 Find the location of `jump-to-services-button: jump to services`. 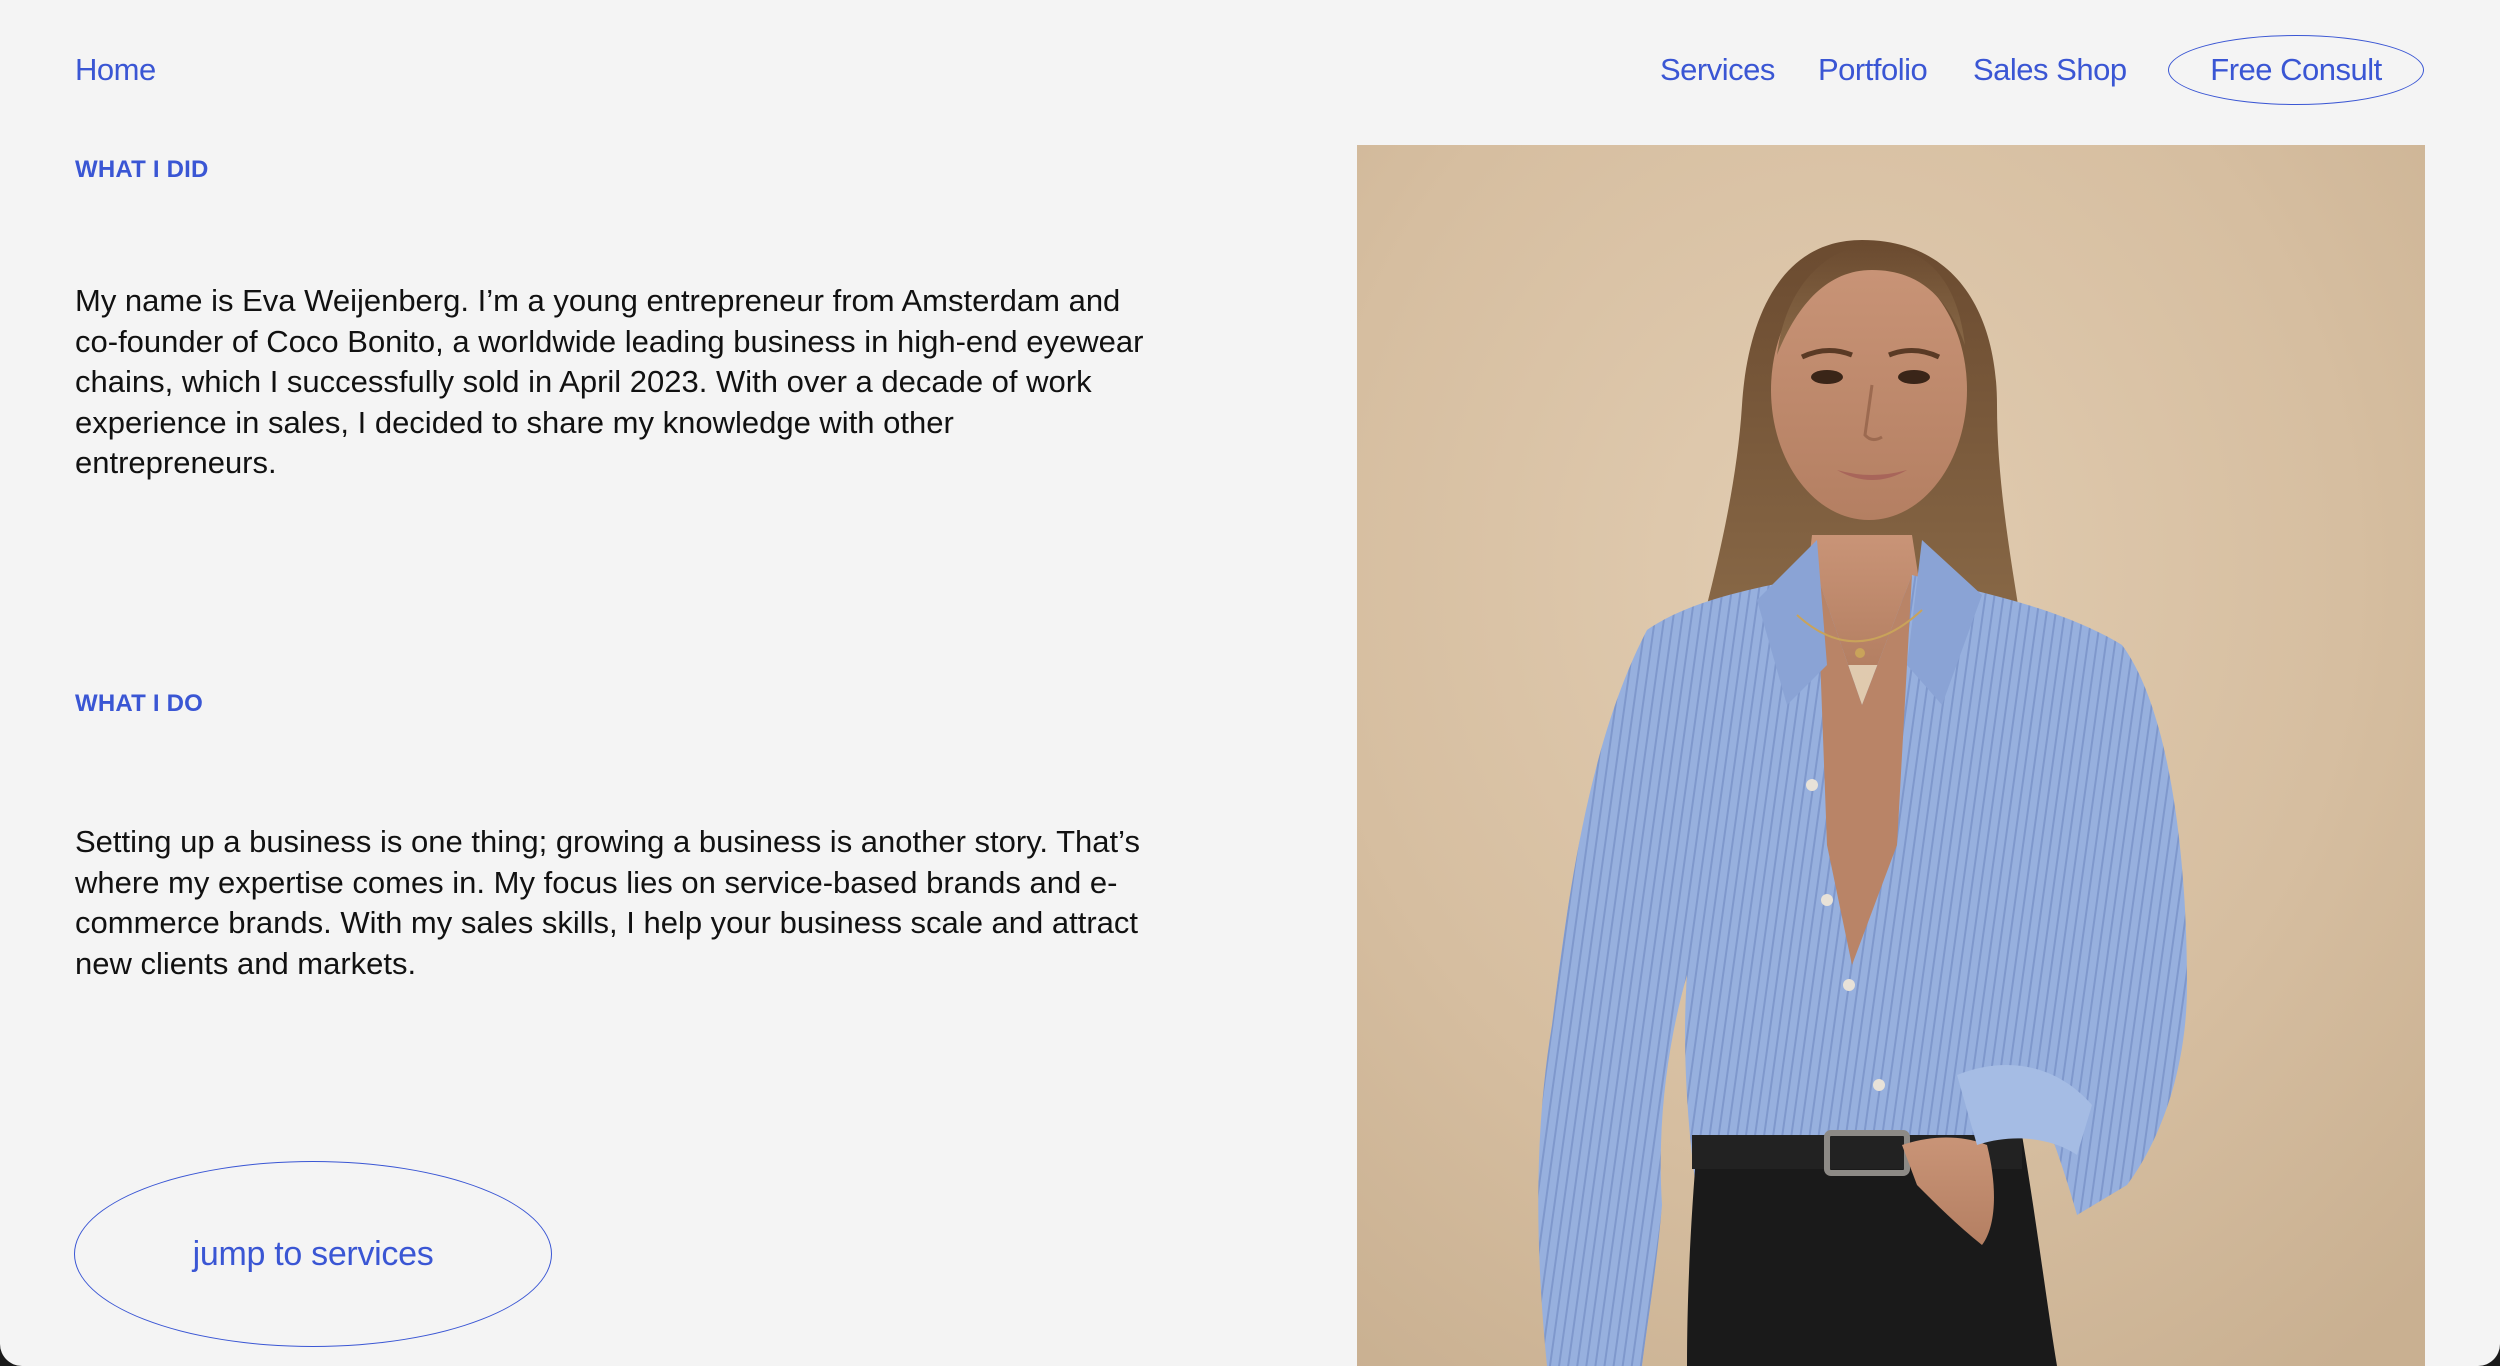

jump-to-services-button: jump to services is located at coordinates (313, 1254).